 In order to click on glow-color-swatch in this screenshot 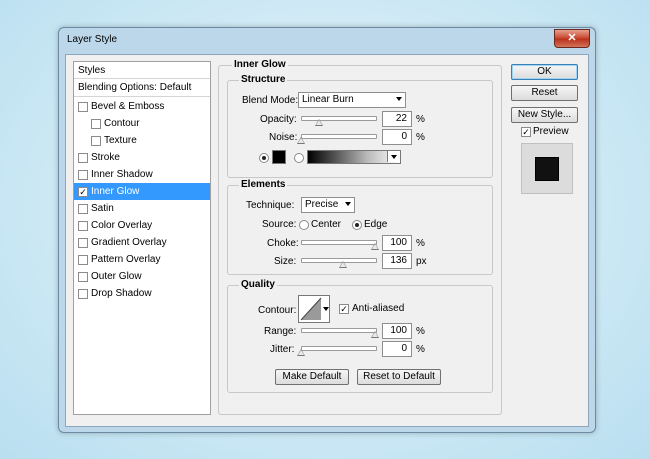, I will do `click(279, 157)`.